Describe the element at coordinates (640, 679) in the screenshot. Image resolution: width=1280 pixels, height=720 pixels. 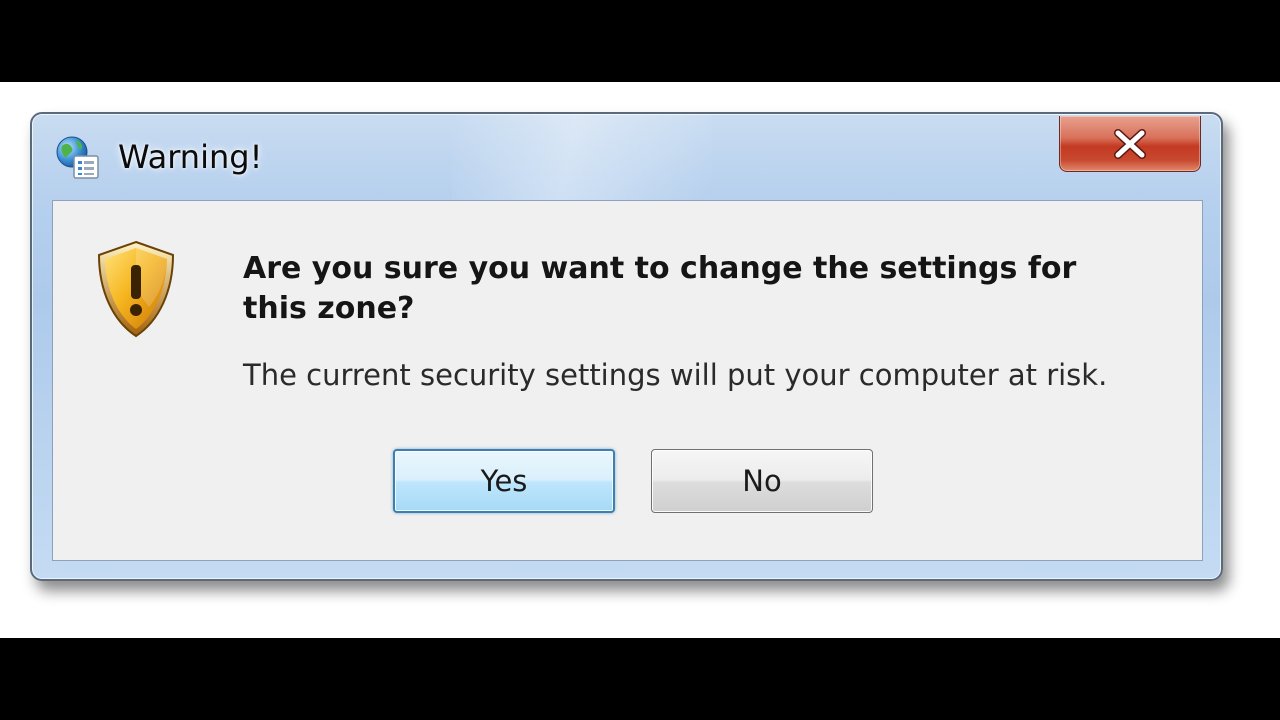
I see `letterbox-bottom` at that location.